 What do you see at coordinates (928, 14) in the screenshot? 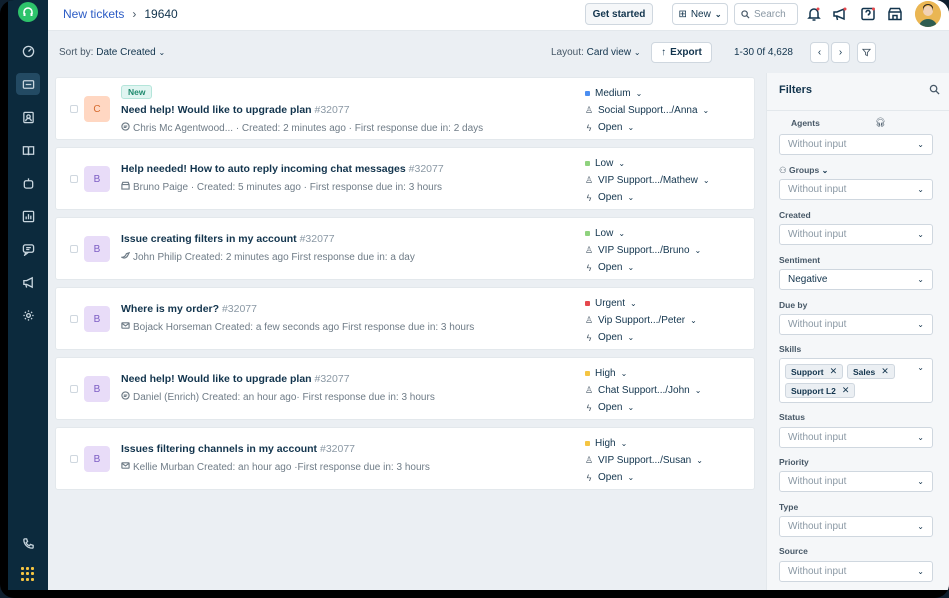
I see `user-avatar` at bounding box center [928, 14].